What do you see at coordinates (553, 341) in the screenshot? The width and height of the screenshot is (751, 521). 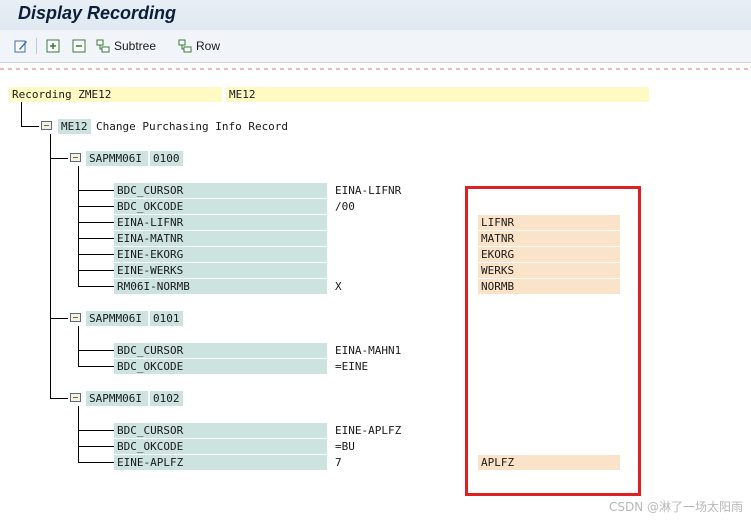 I see `highlight-box` at bounding box center [553, 341].